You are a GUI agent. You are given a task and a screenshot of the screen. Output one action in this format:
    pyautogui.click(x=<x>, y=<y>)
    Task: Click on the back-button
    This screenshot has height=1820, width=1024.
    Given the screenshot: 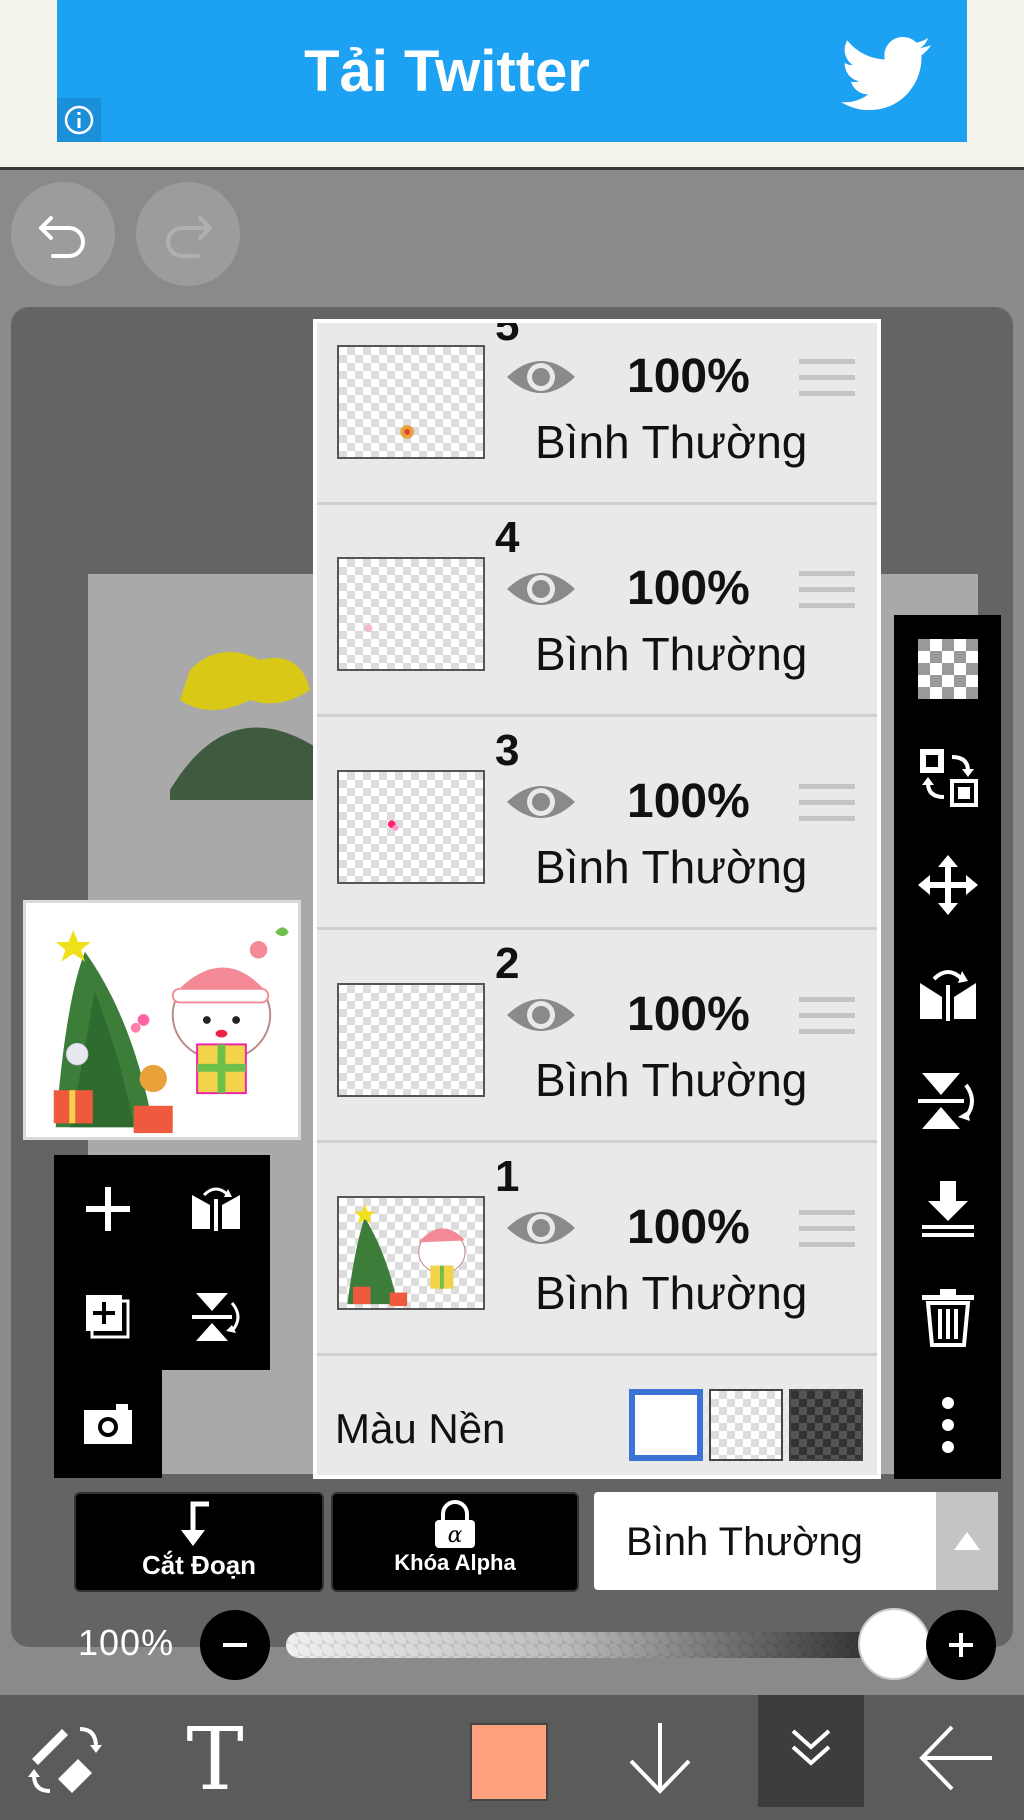 What is the action you would take?
    pyautogui.click(x=955, y=1757)
    